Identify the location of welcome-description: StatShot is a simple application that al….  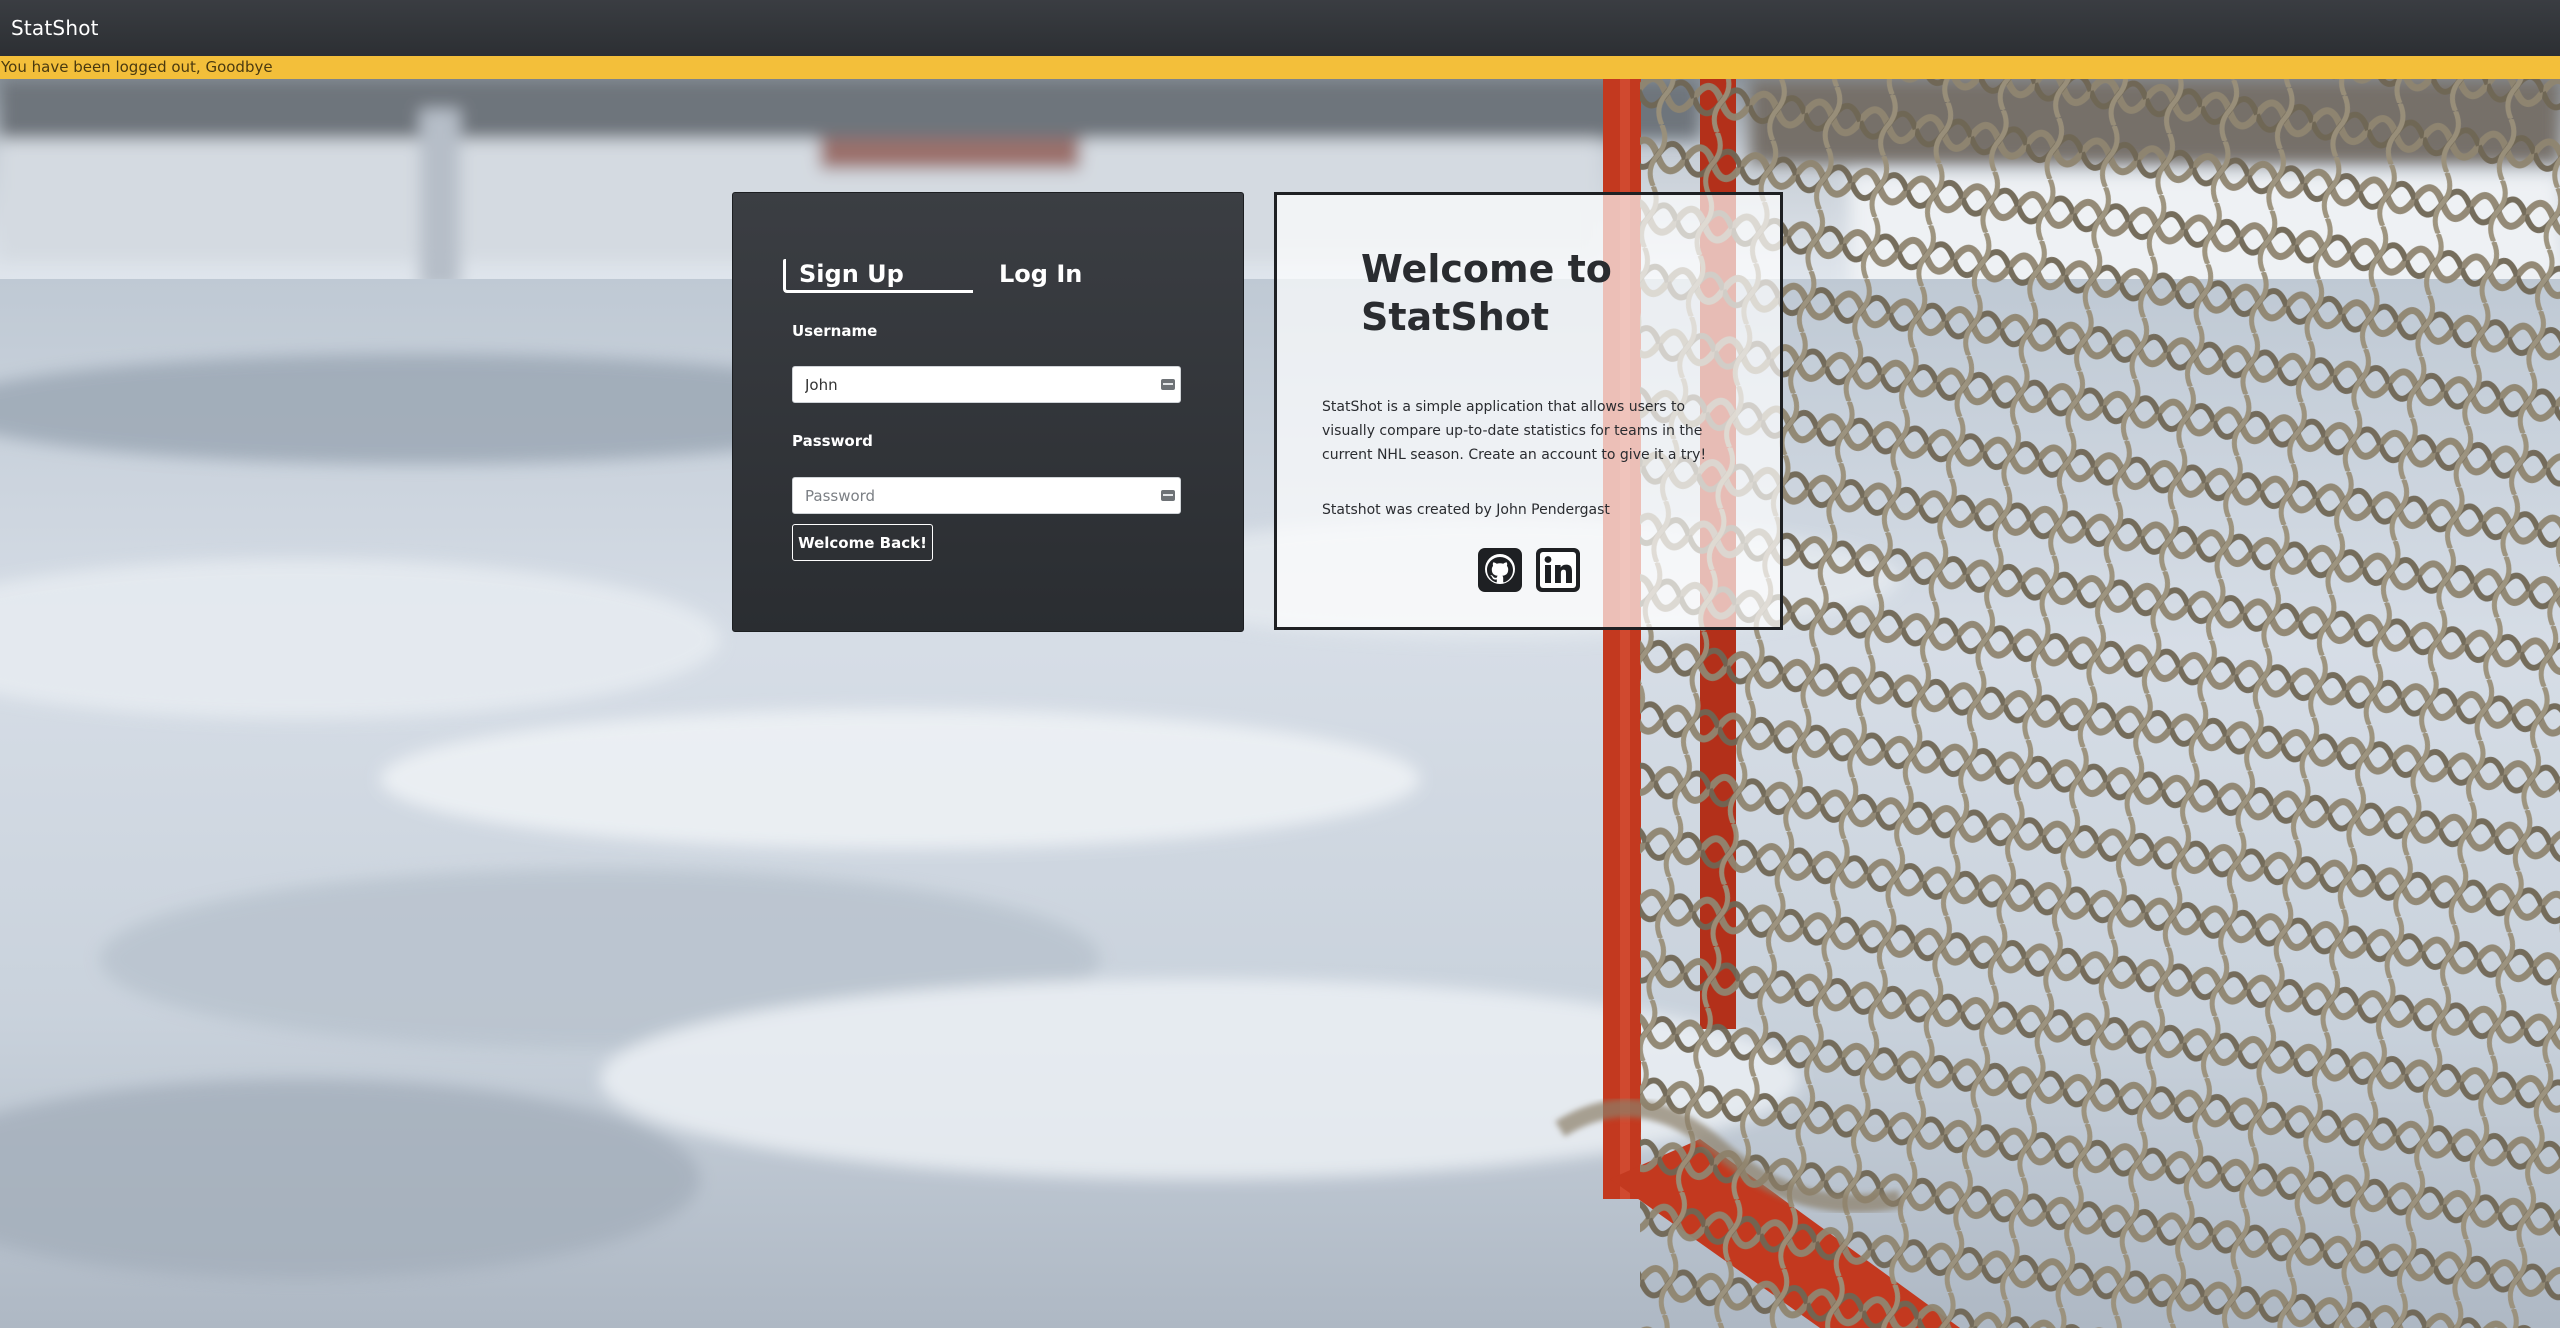
(1514, 431).